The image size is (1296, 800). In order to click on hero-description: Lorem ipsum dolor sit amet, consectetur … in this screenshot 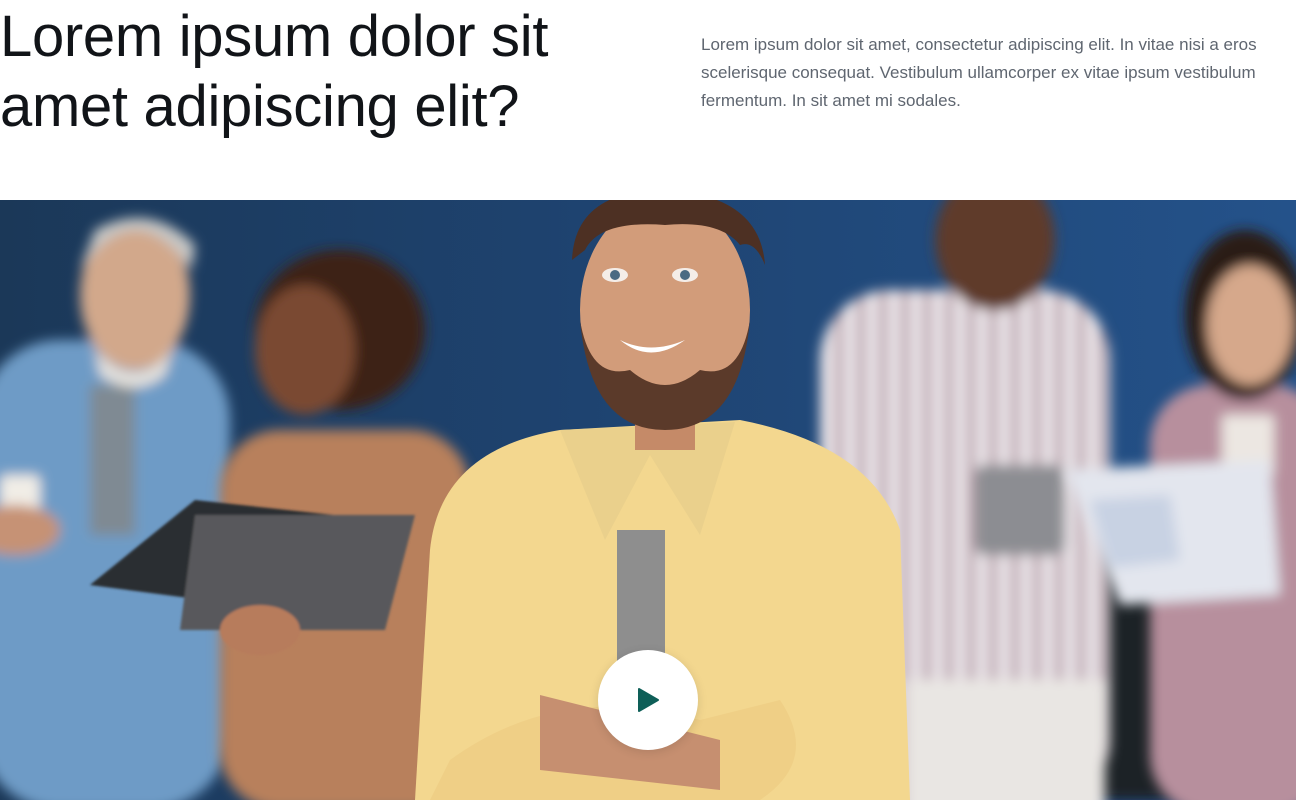, I will do `click(979, 72)`.